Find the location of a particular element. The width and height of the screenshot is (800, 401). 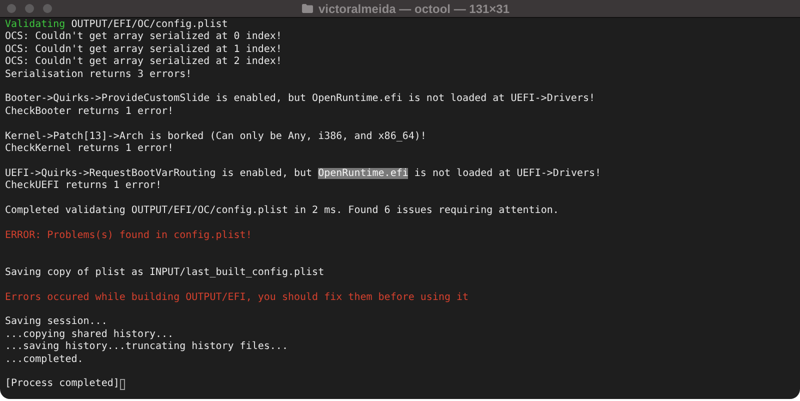

close-button is located at coordinates (11, 8).